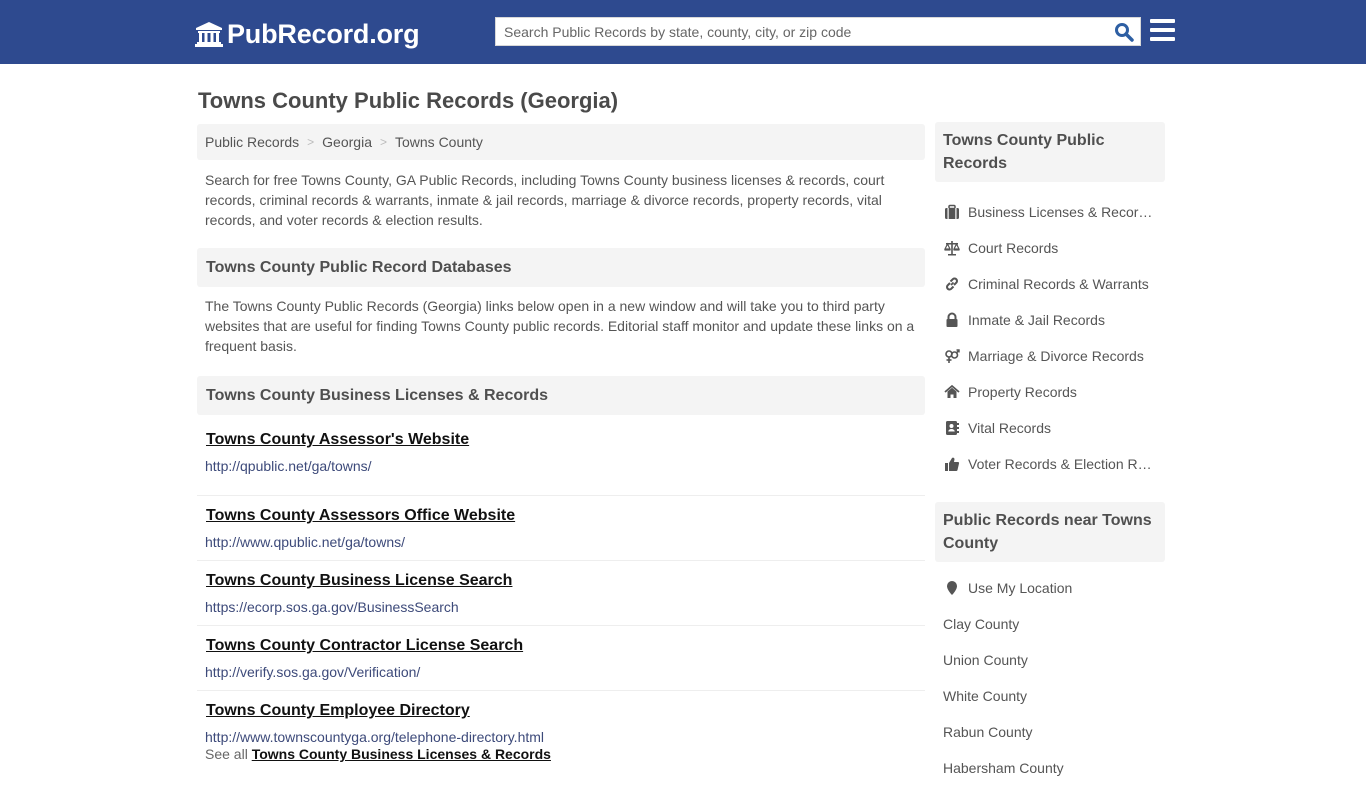 Image resolution: width=1366 pixels, height=786 pixels. What do you see at coordinates (1036, 320) in the screenshot?
I see `sidebar-item-label: Inmate & Jail Records` at bounding box center [1036, 320].